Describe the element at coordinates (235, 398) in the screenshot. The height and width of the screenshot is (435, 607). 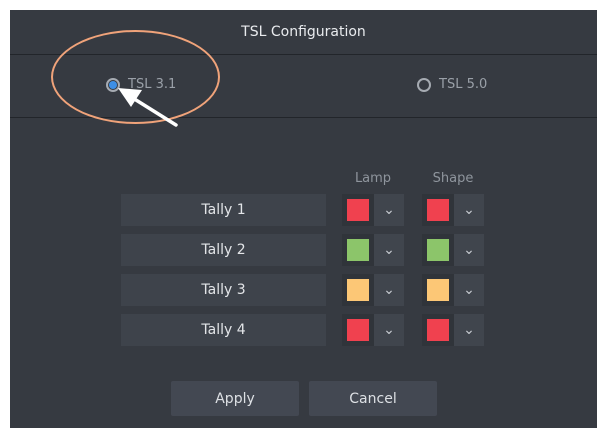
I see `apply-button: Apply` at that location.